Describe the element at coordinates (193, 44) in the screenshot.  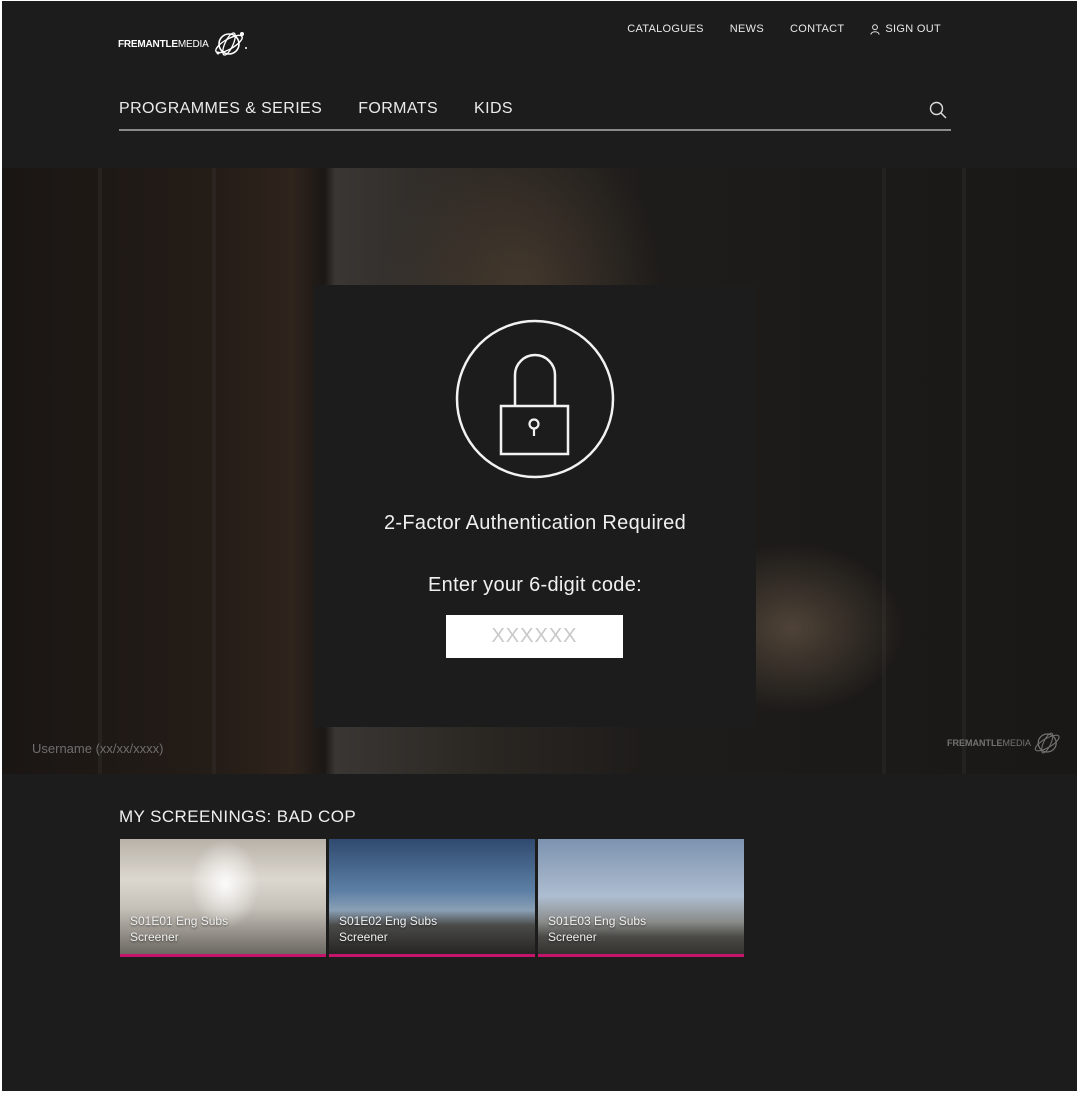
I see `logo-text-light: MEDIA` at that location.